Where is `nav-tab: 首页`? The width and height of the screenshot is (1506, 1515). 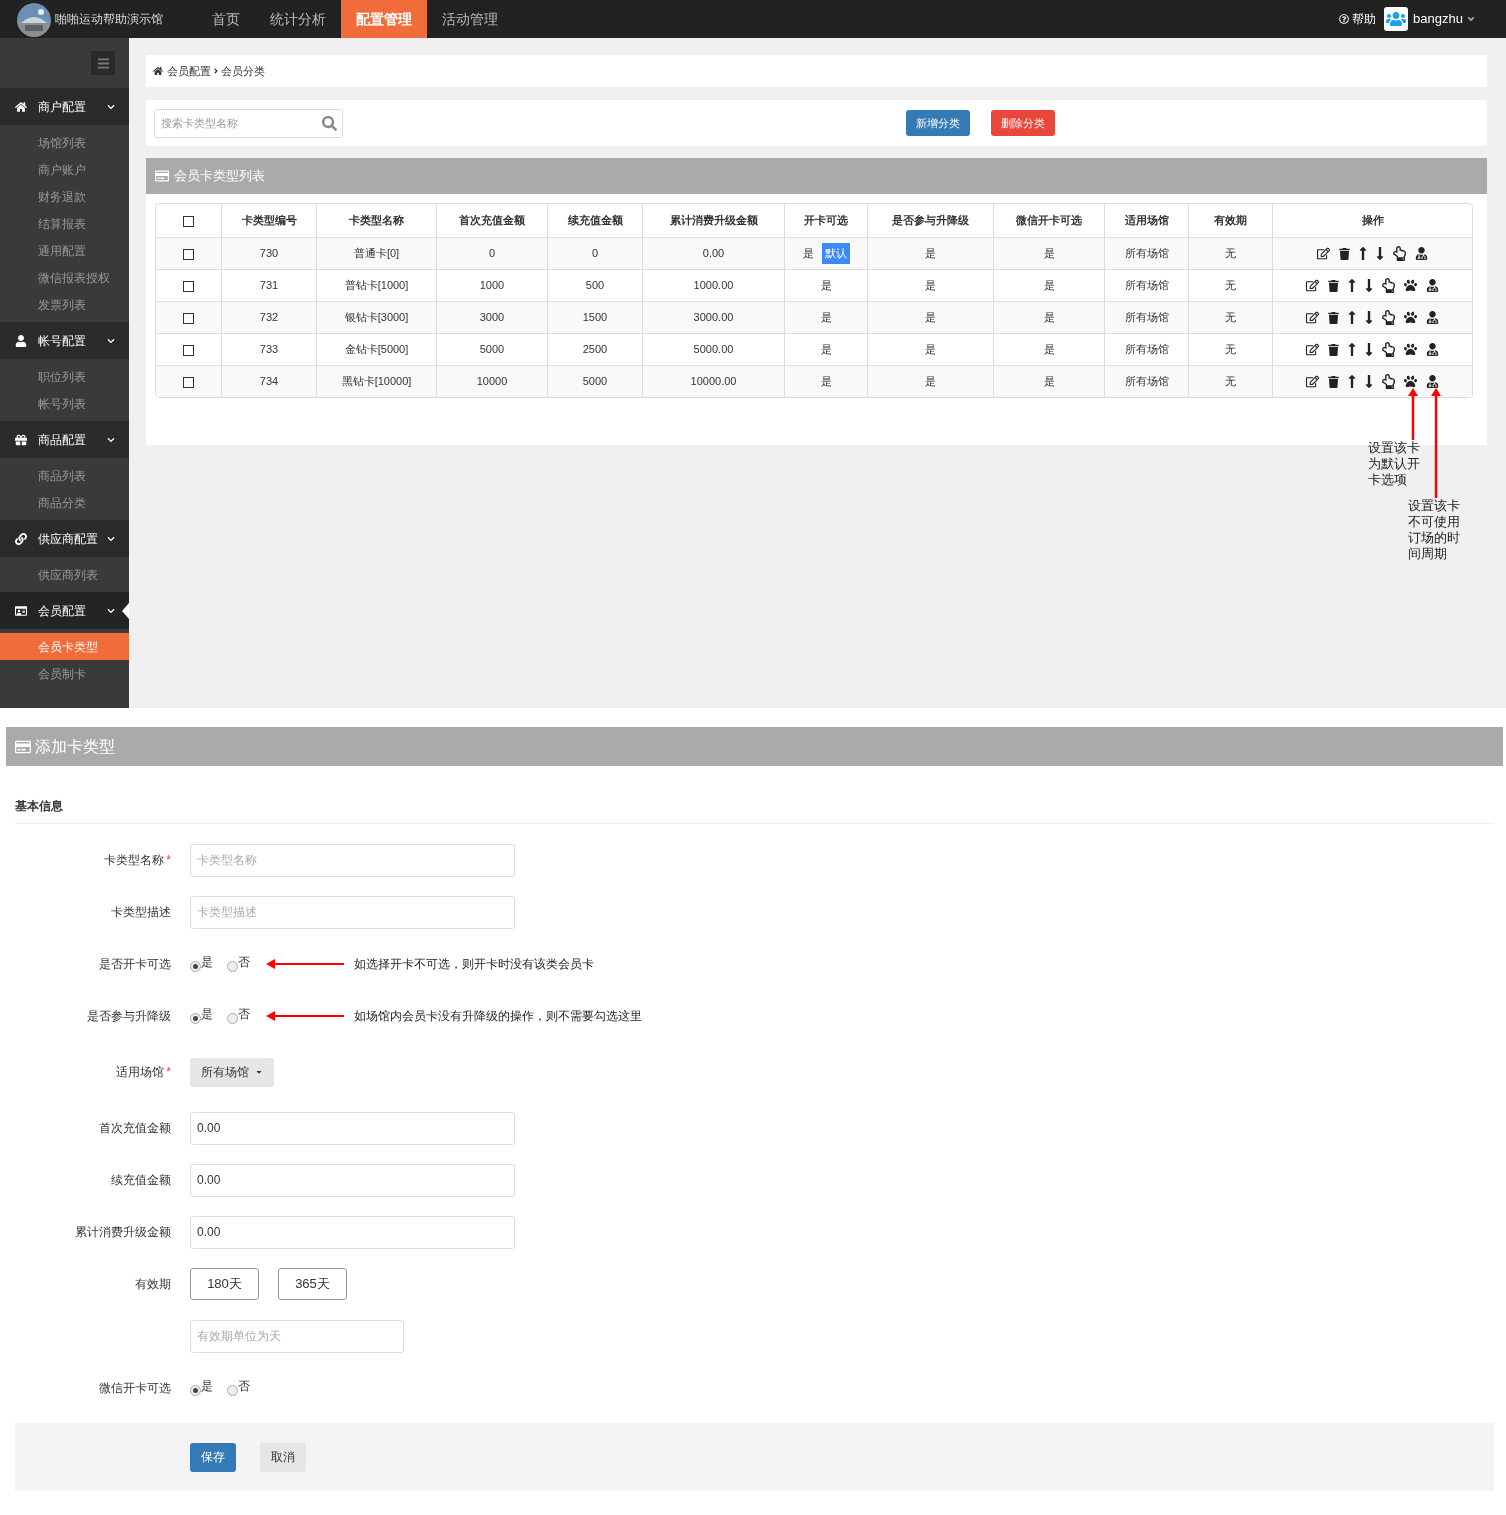 nav-tab: 首页 is located at coordinates (226, 19).